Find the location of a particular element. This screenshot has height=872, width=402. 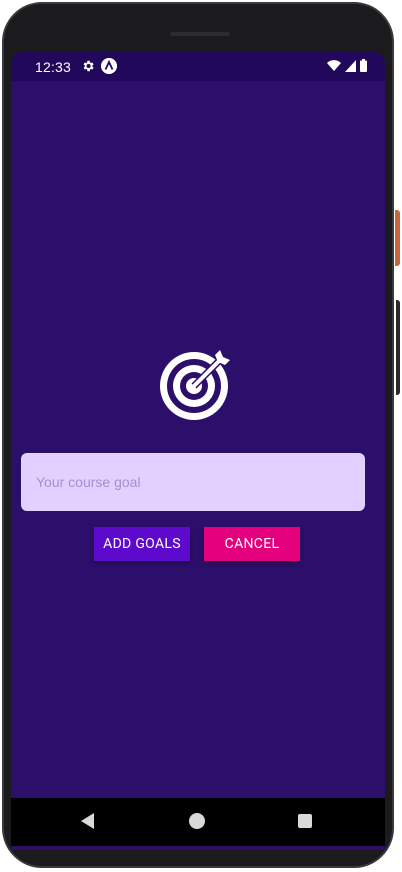

back-icon is located at coordinates (87, 821).